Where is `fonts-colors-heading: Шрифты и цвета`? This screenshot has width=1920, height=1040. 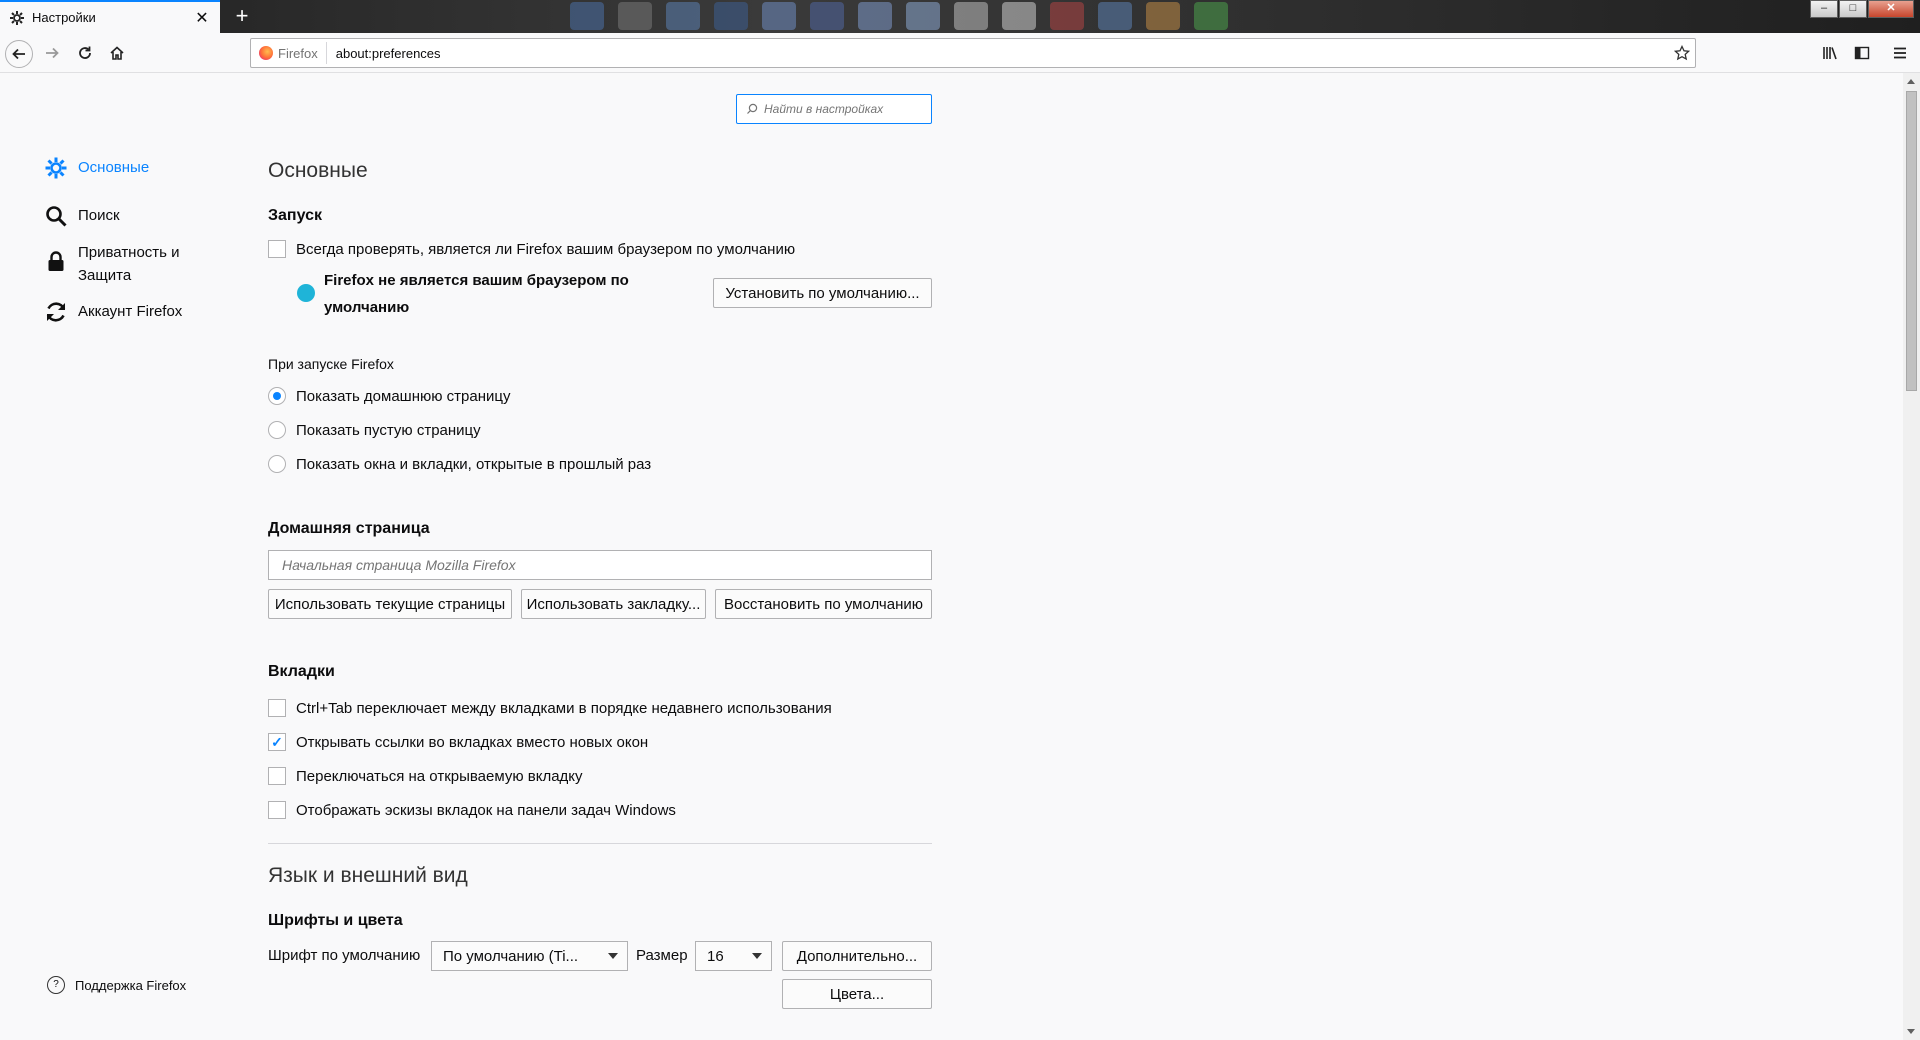
fonts-colors-heading: Шрифты и цвета is located at coordinates (335, 920).